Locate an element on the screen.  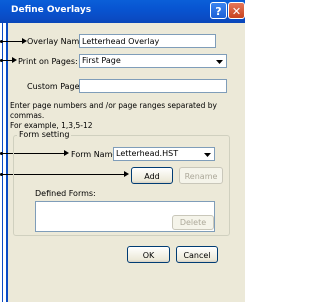
window-title: Define Overlays is located at coordinates (51, 10).